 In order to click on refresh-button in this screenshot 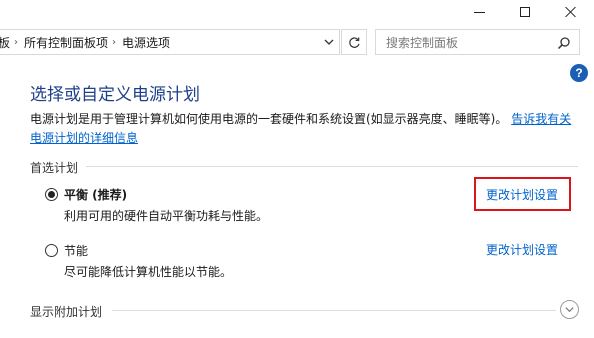, I will do `click(354, 42)`.